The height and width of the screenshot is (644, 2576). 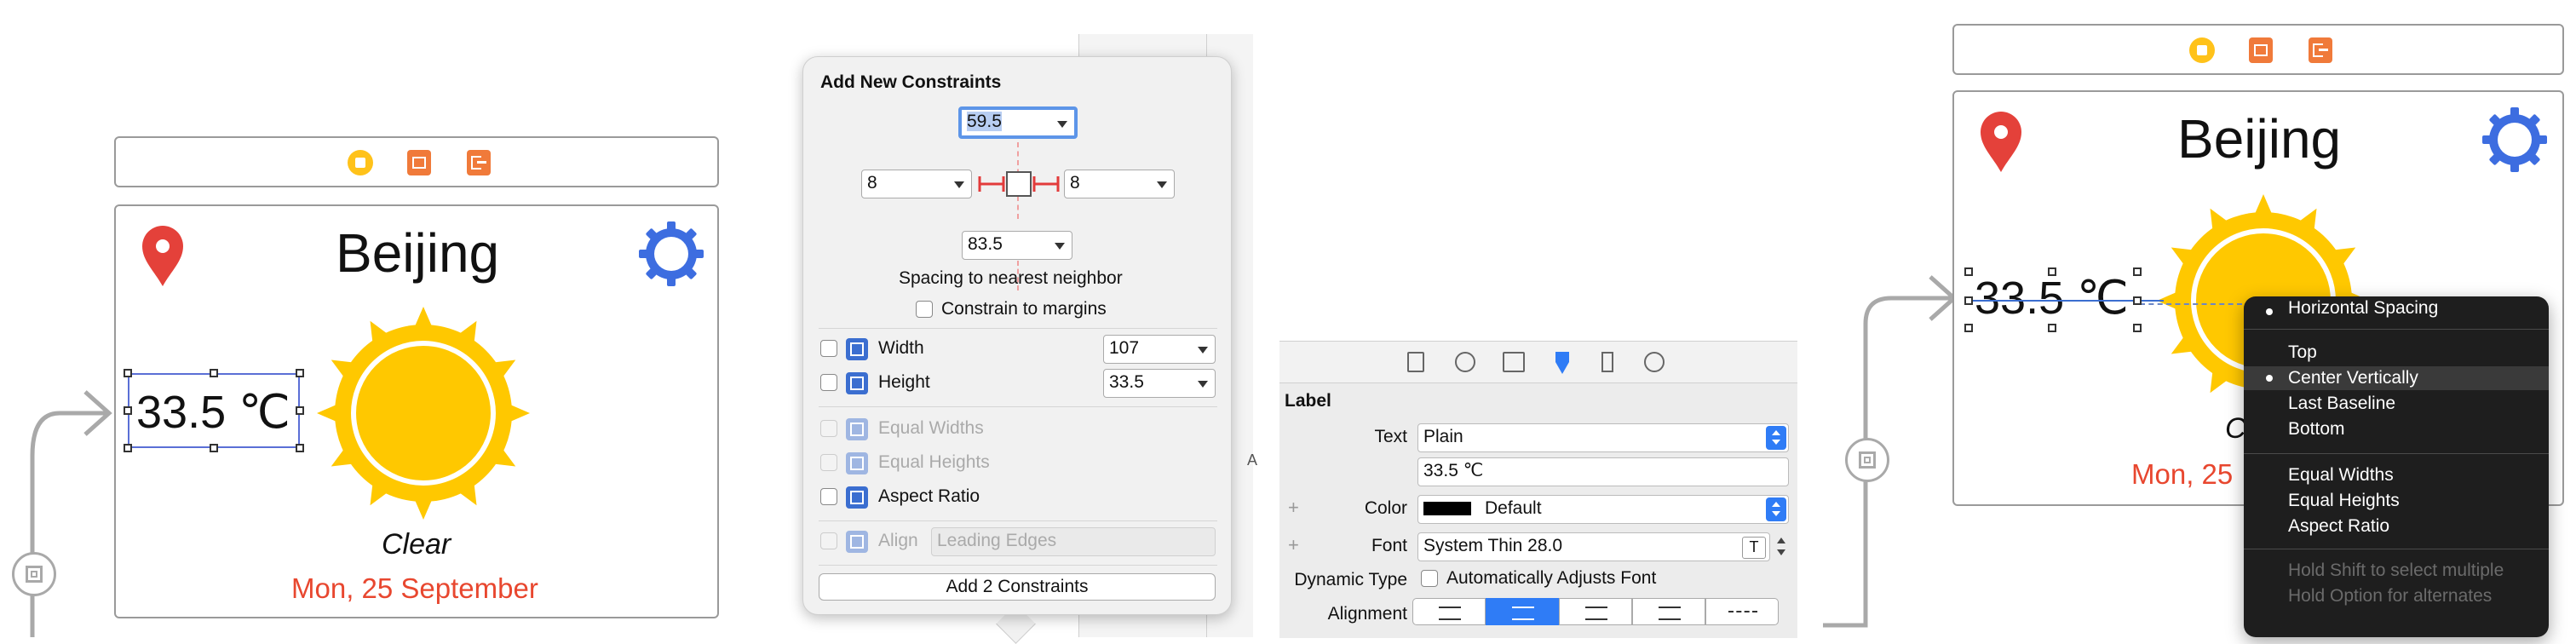 I want to click on constrain-margins-label: Constrain to margins, so click(x=1024, y=309).